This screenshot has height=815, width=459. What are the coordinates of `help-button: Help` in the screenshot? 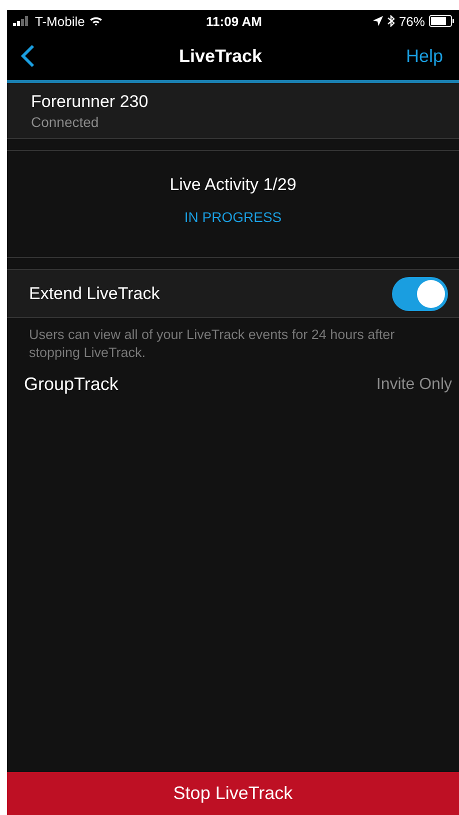 It's located at (424, 56).